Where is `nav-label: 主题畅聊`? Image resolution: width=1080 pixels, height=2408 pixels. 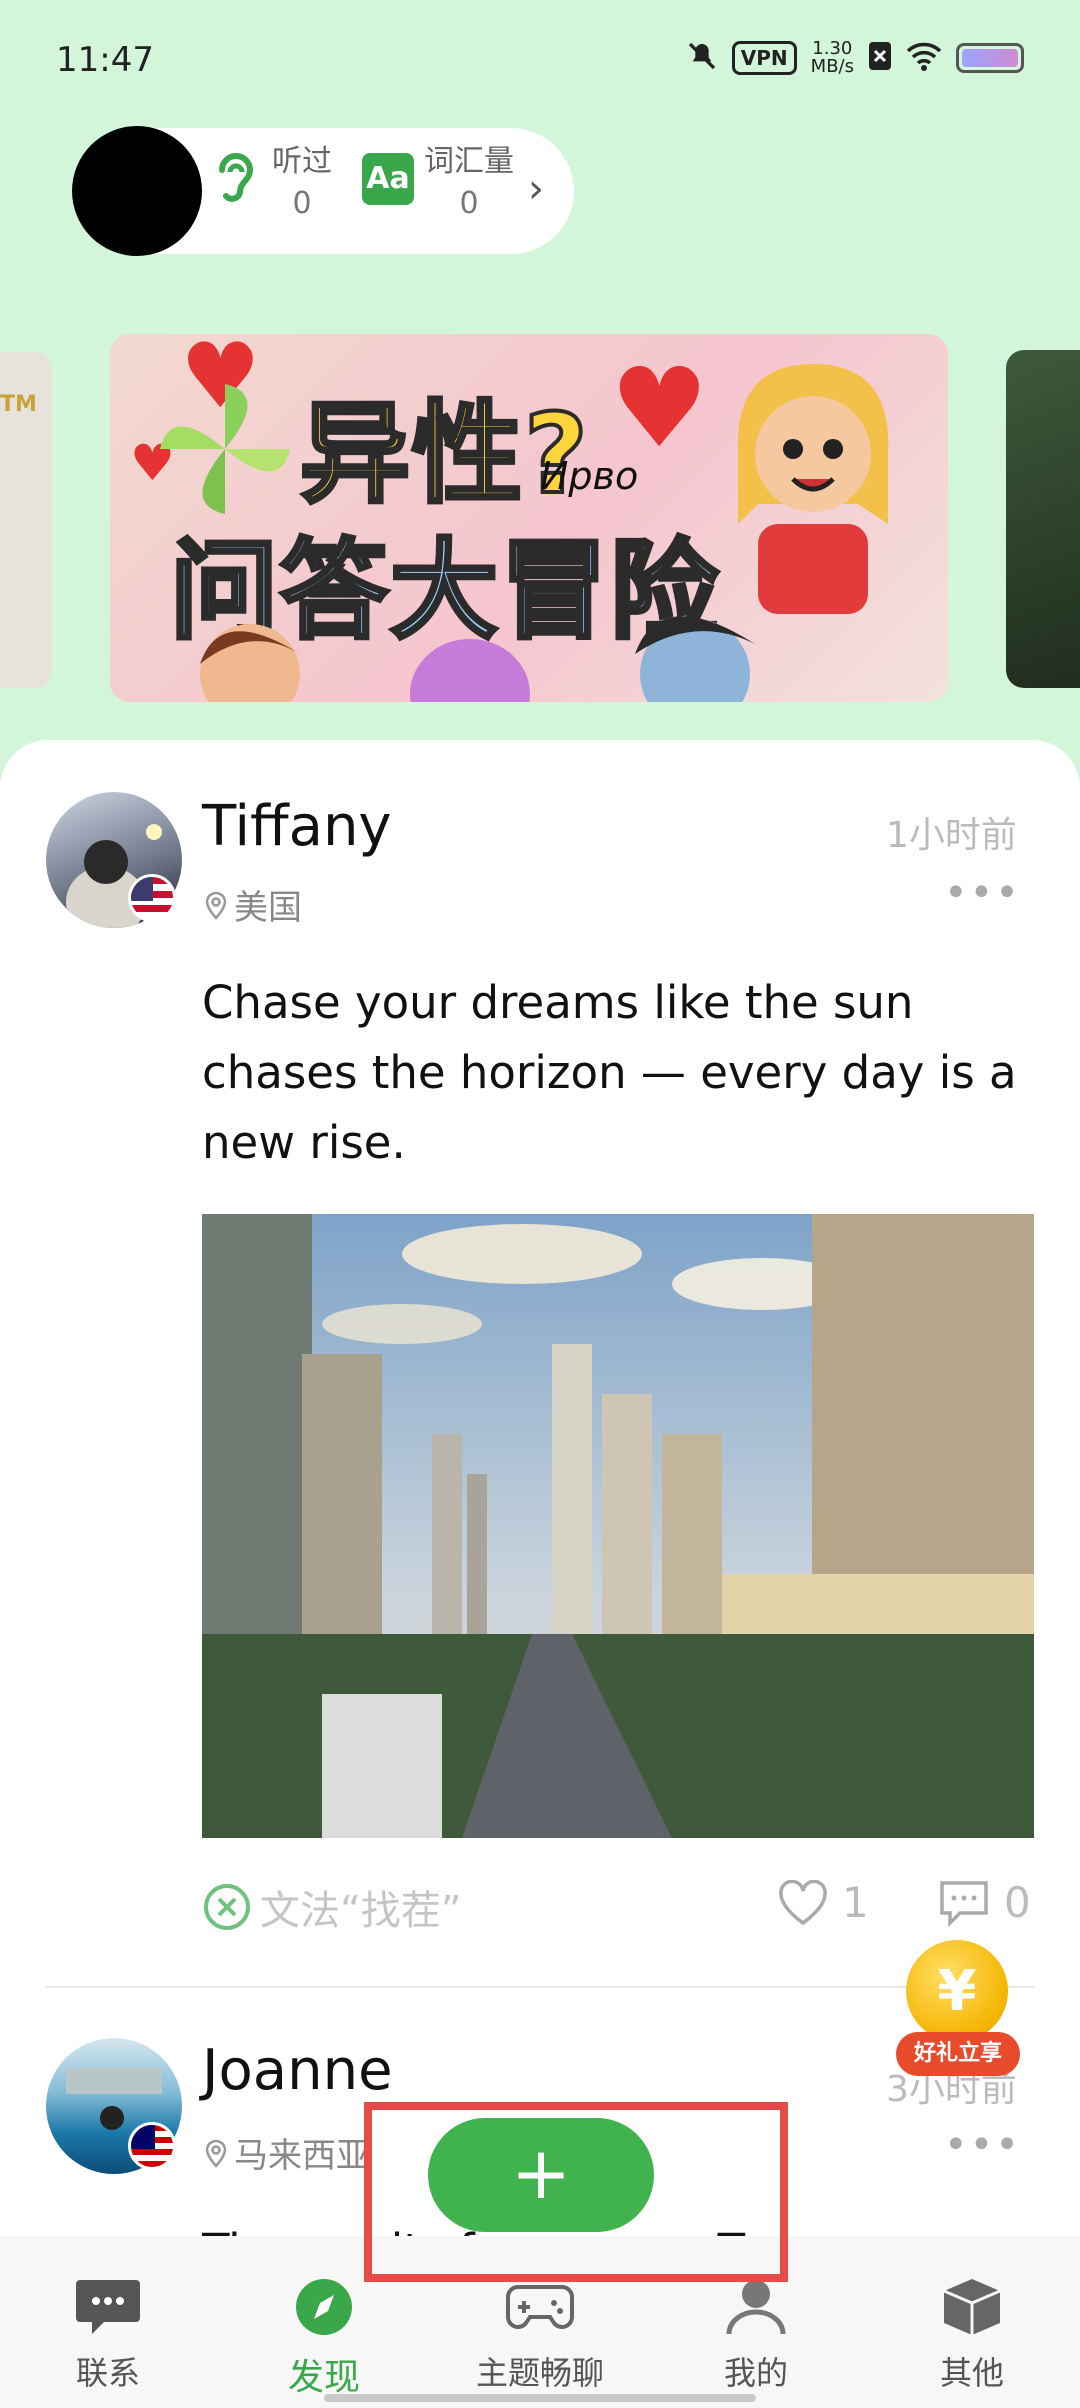
nav-label: 主题畅聊 is located at coordinates (539, 2373).